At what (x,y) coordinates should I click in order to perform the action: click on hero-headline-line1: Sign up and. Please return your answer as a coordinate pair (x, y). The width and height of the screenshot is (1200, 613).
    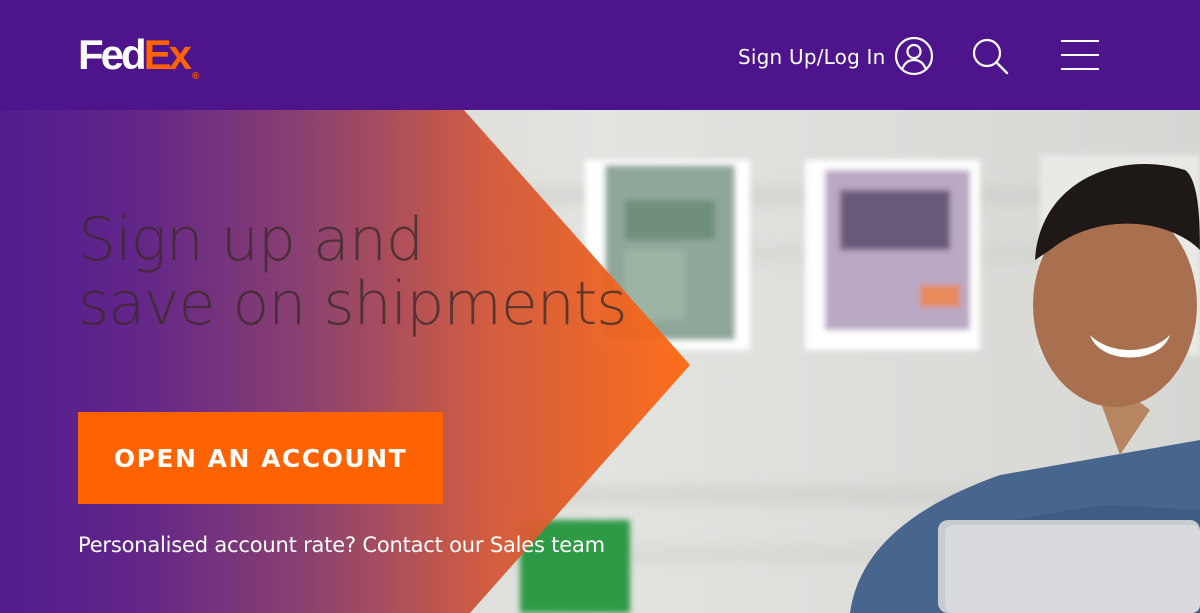
    Looking at the image, I should click on (251, 240).